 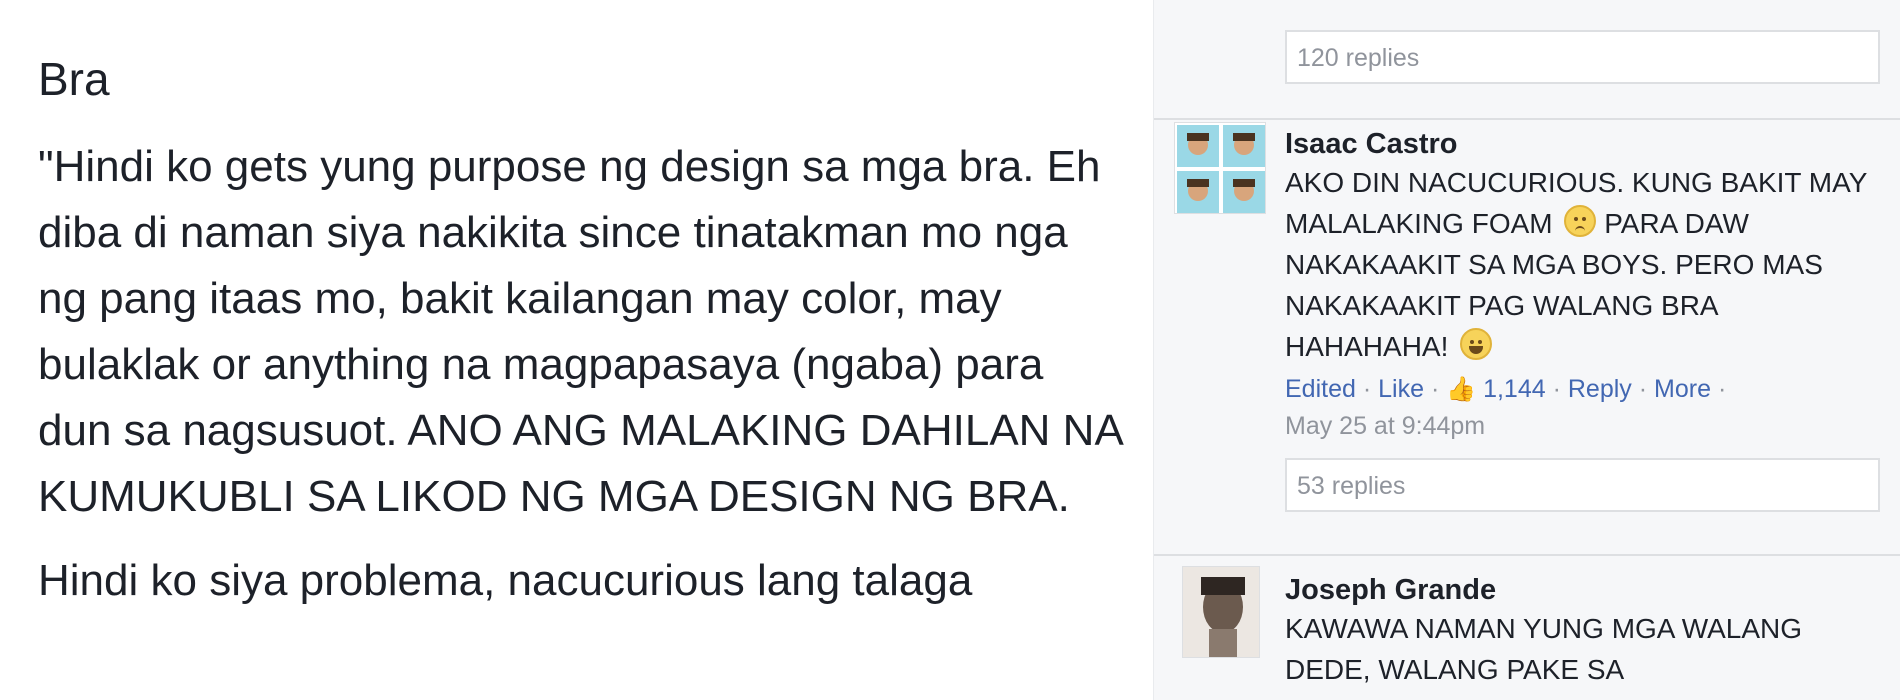 What do you see at coordinates (1351, 486) in the screenshot?
I see `replies-link: 53 replies` at bounding box center [1351, 486].